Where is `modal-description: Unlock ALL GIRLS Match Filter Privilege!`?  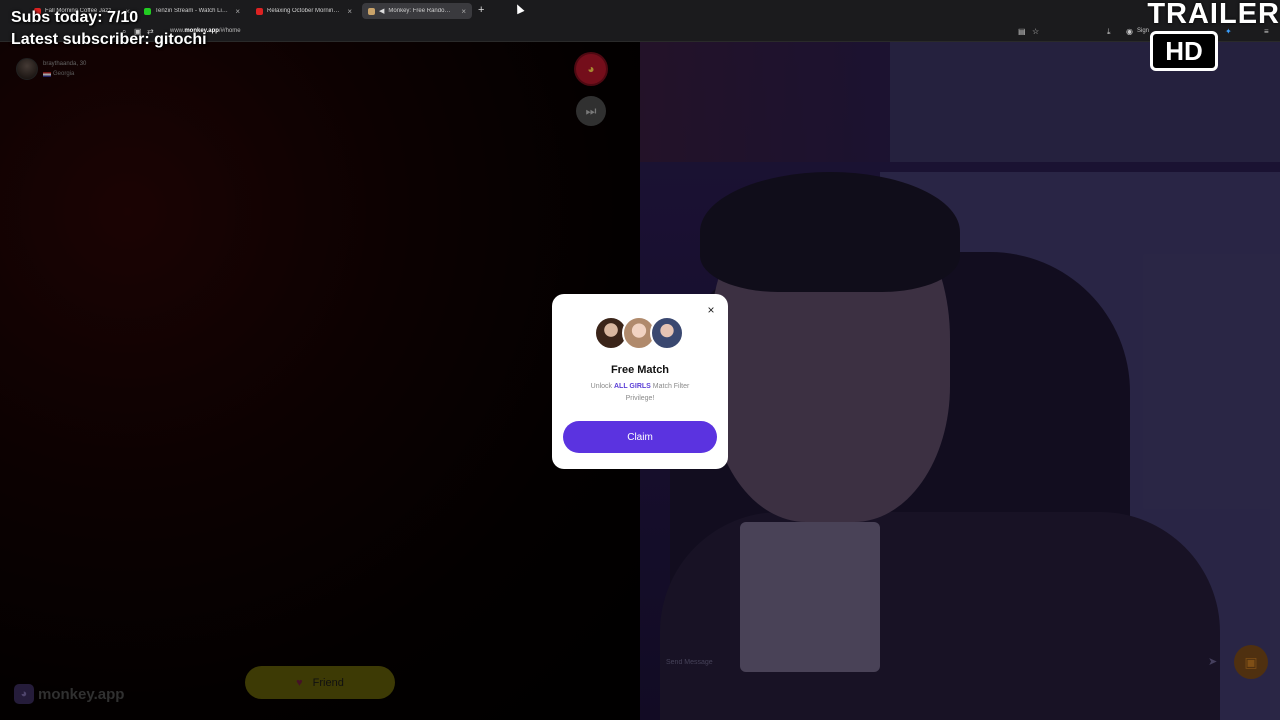 modal-description: Unlock ALL GIRLS Match Filter Privilege! is located at coordinates (640, 393).